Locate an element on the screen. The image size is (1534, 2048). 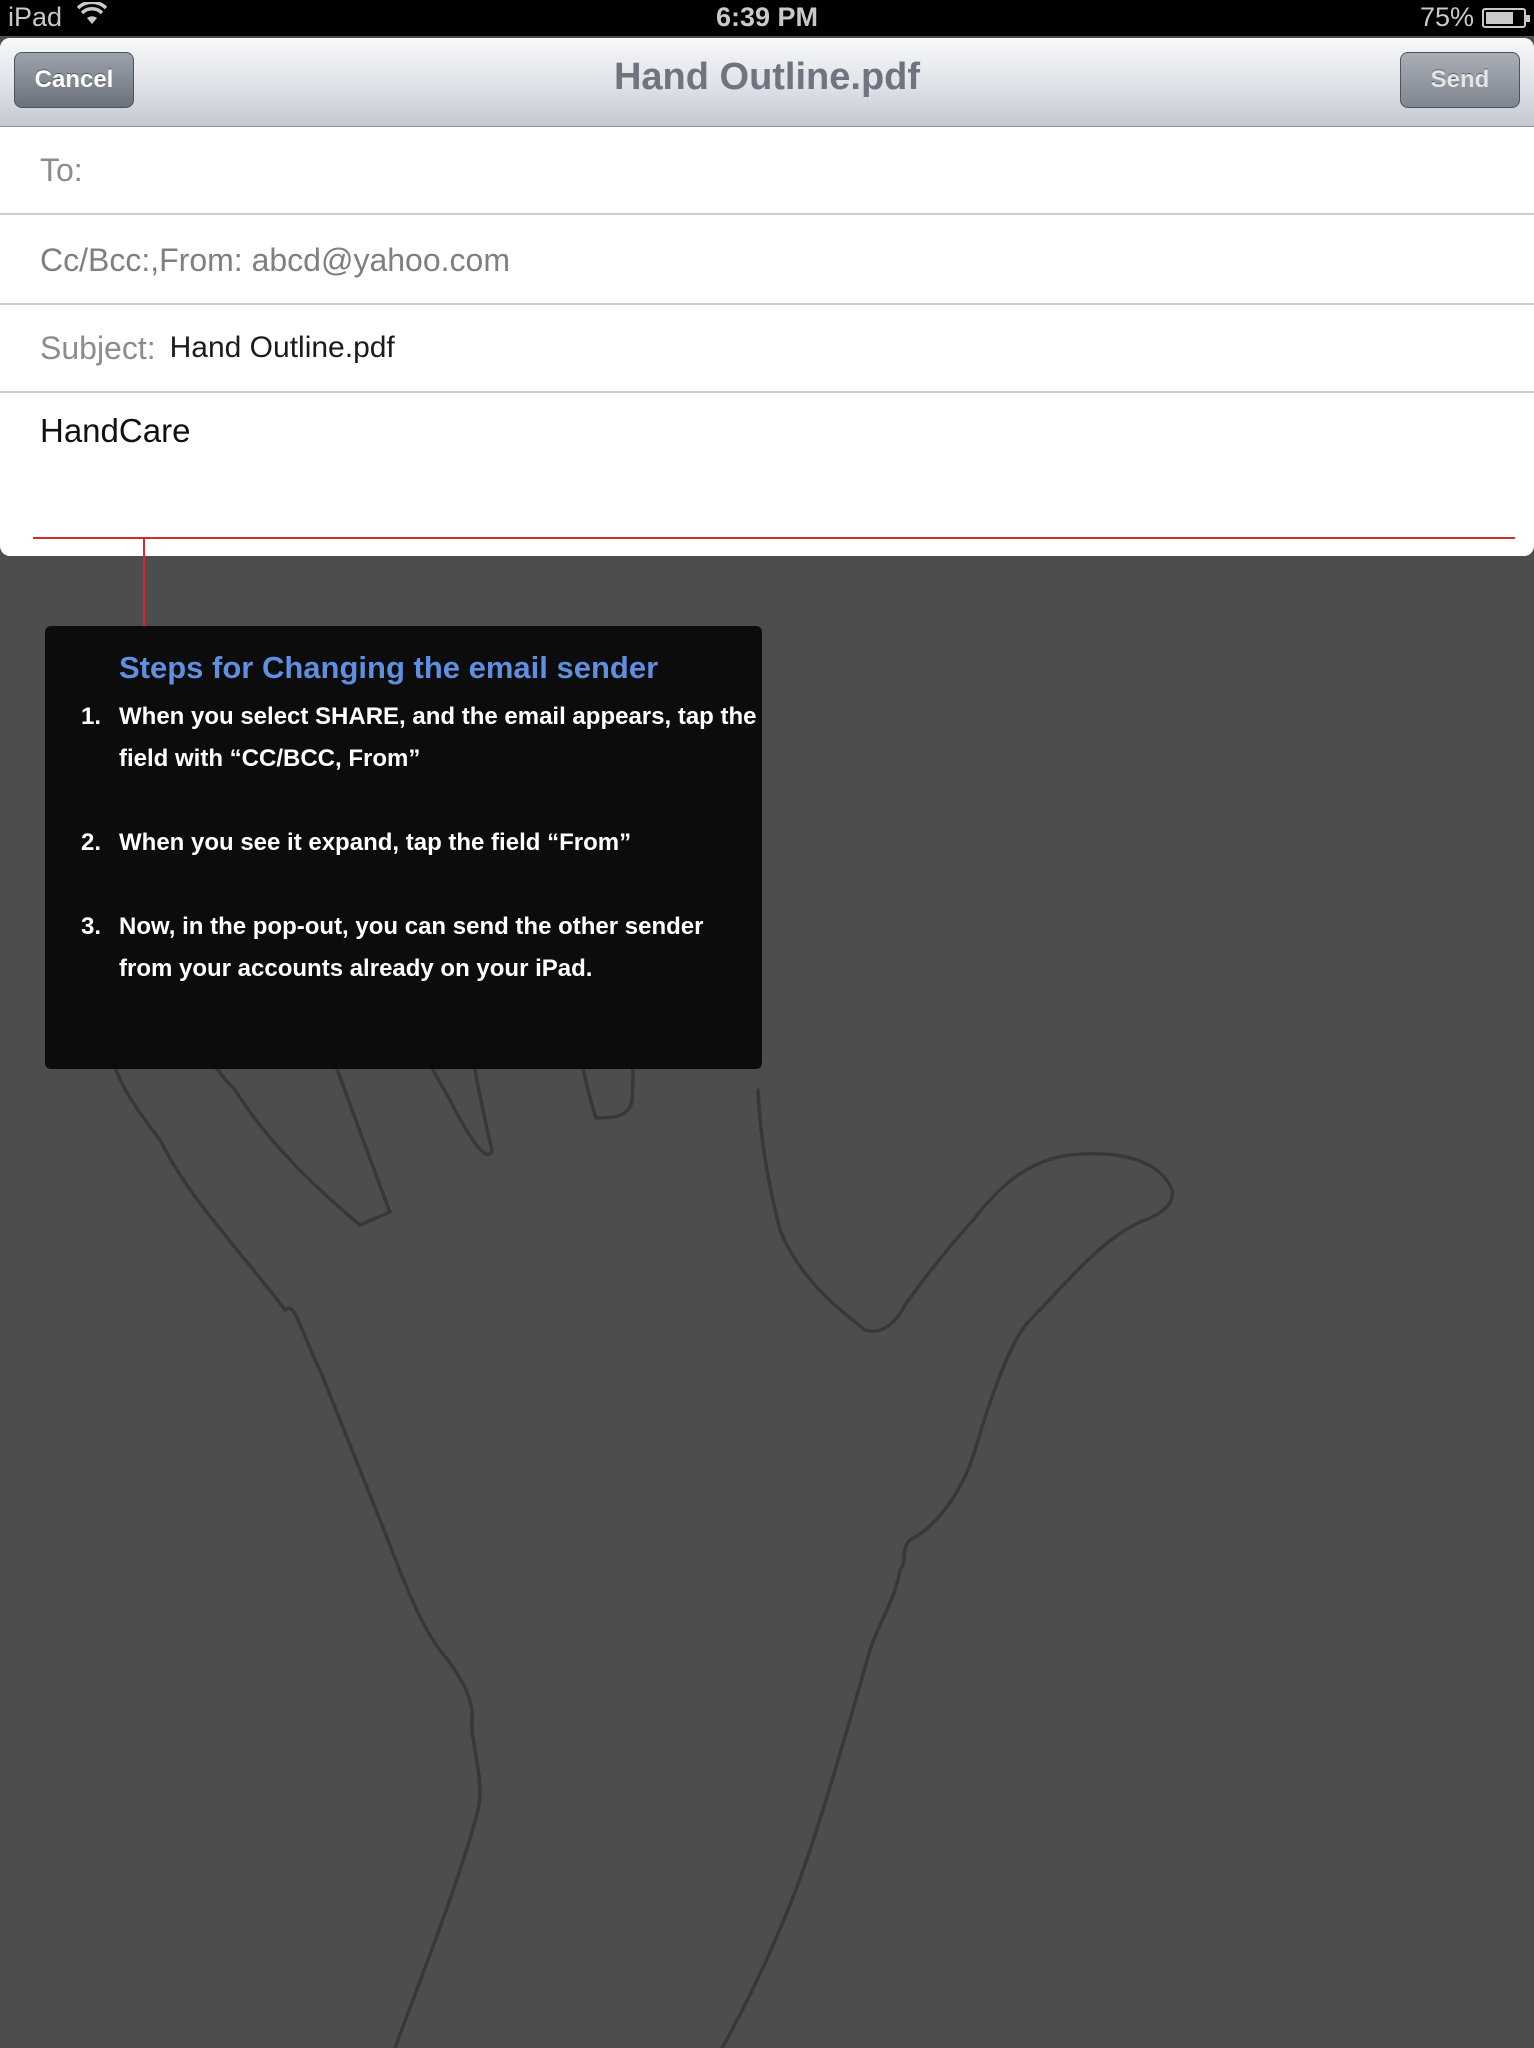
step-number: 1. is located at coordinates (91, 716).